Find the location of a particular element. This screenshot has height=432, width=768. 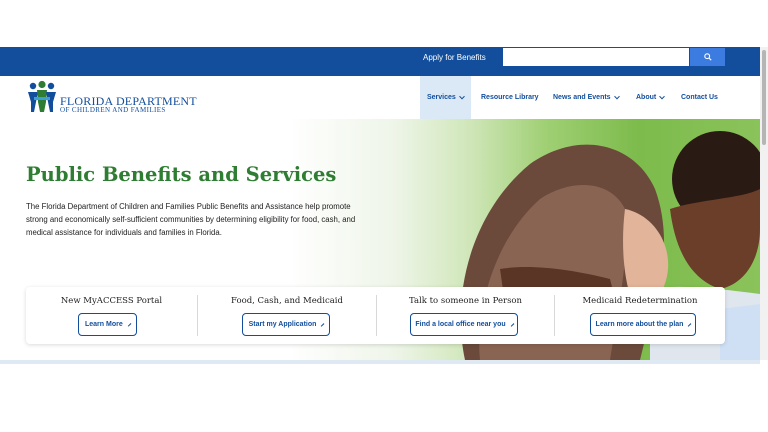

nav-about: About is located at coordinates (651, 97).